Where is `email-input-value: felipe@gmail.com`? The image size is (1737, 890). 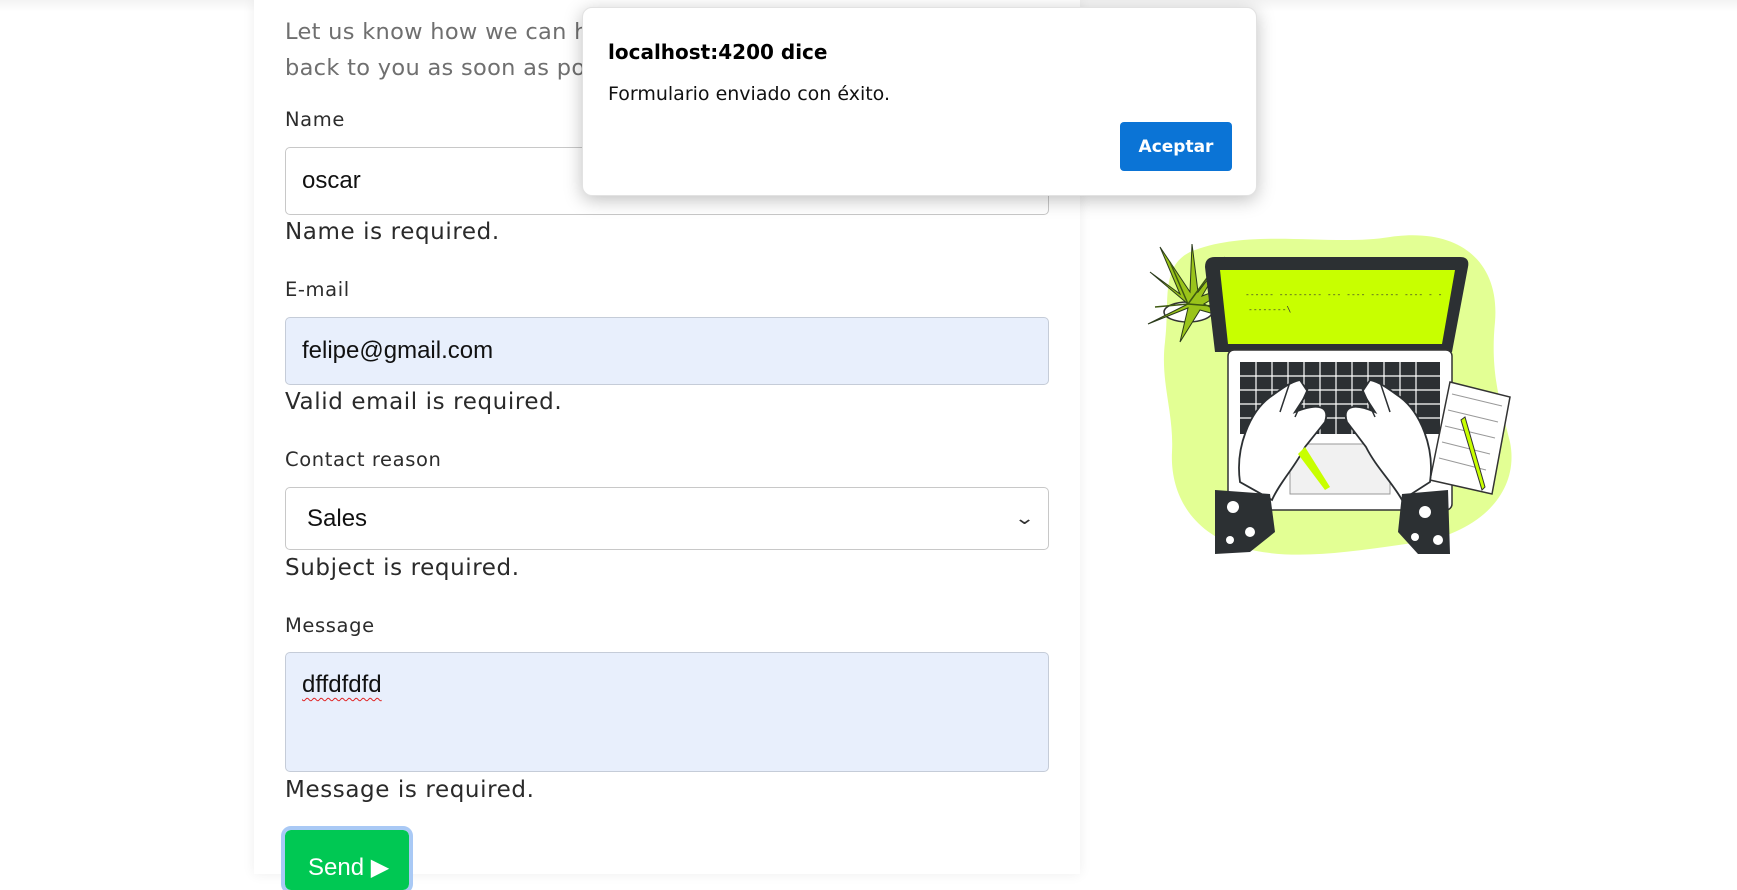 email-input-value: felipe@gmail.com is located at coordinates (398, 350).